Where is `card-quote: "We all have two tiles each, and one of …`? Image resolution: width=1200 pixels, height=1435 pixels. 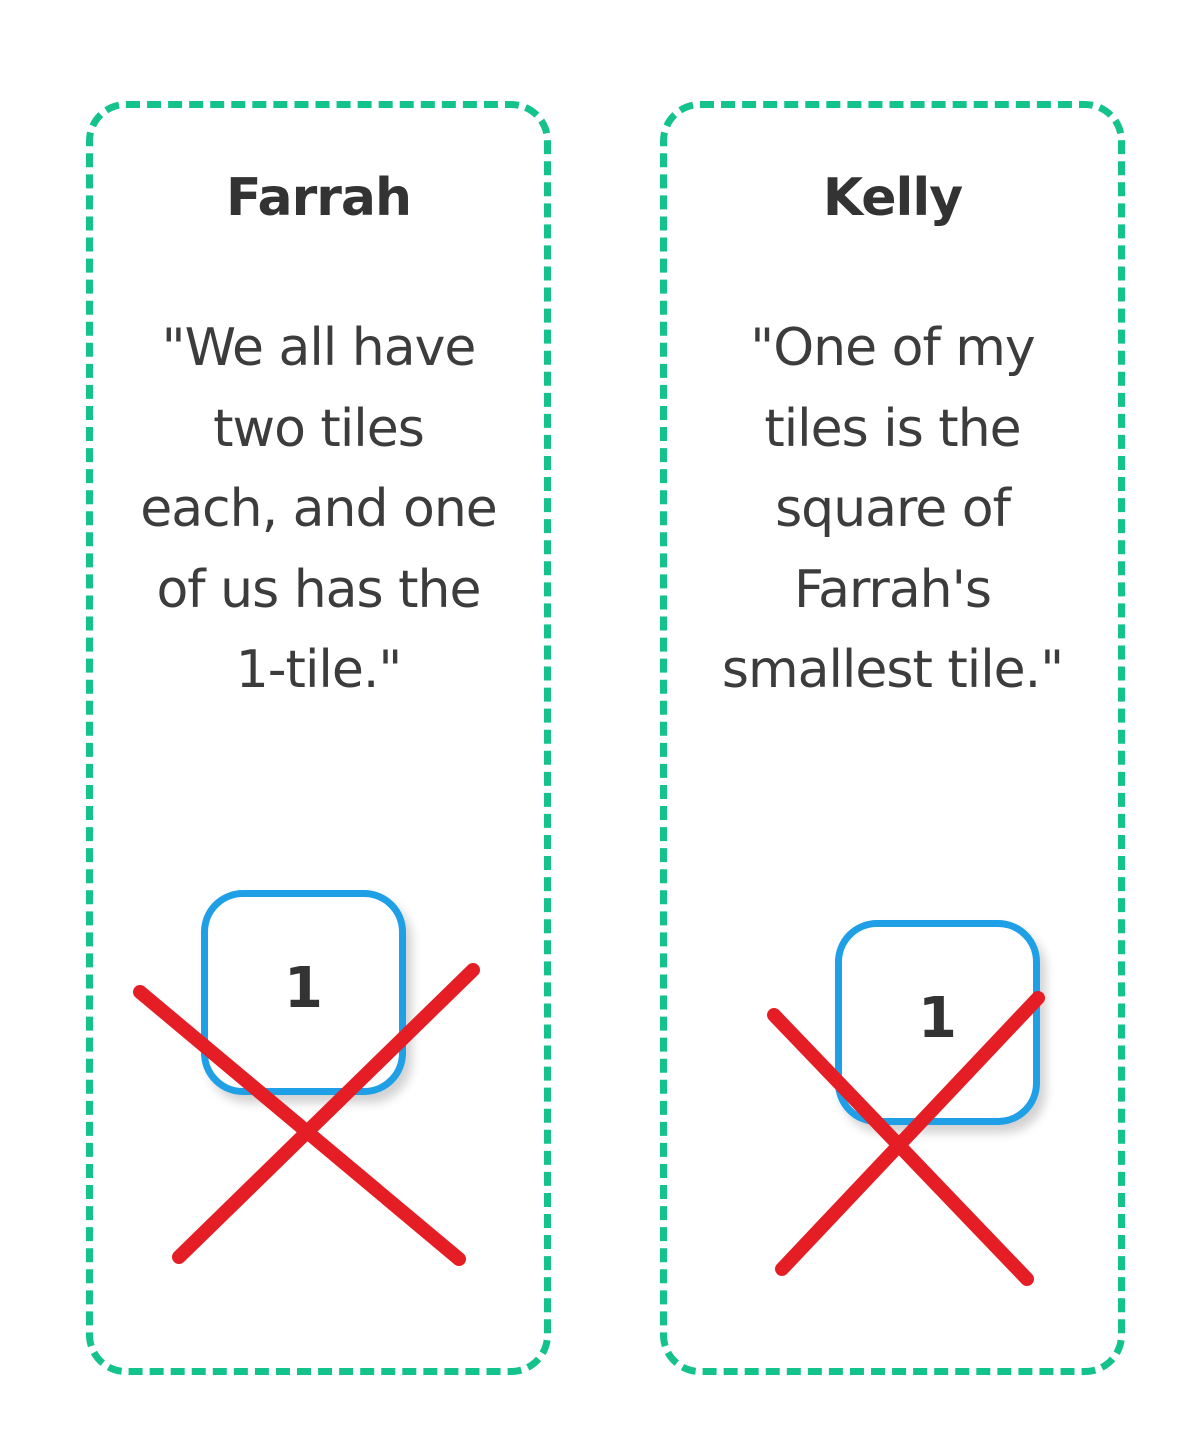 card-quote: "We all have two tiles each, and one of … is located at coordinates (319, 509).